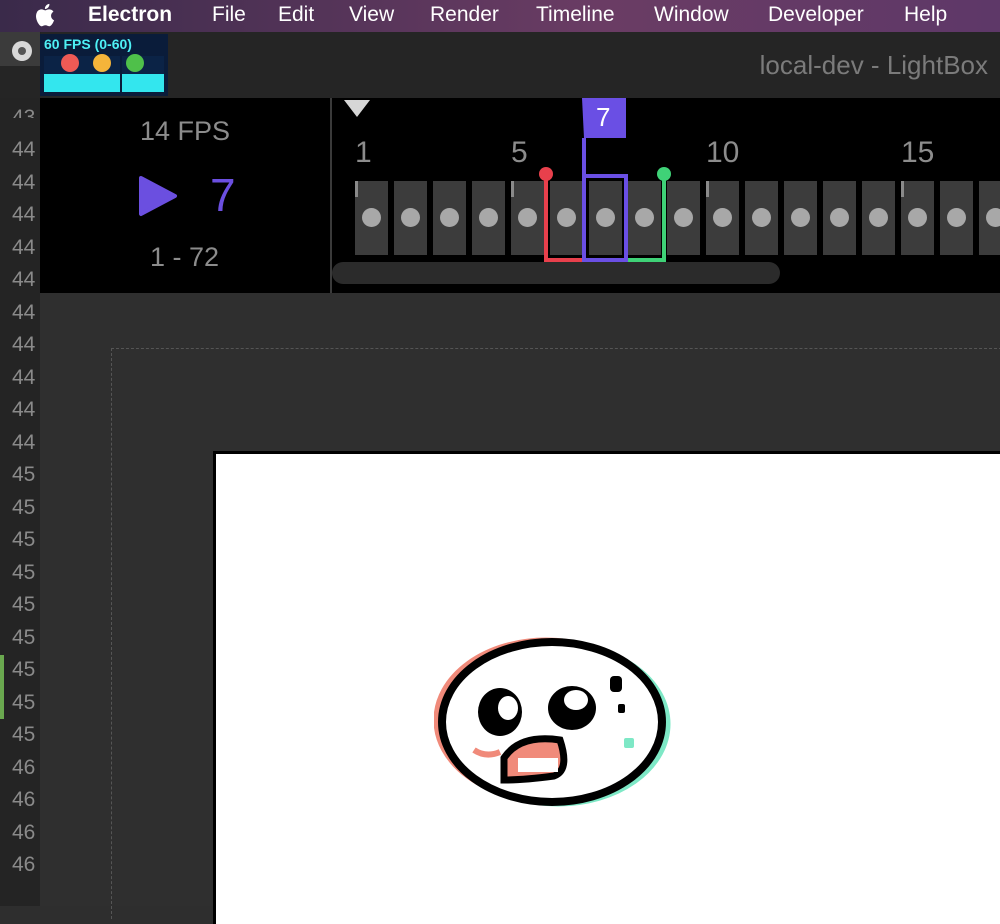  I want to click on menu-view: View, so click(371, 15).